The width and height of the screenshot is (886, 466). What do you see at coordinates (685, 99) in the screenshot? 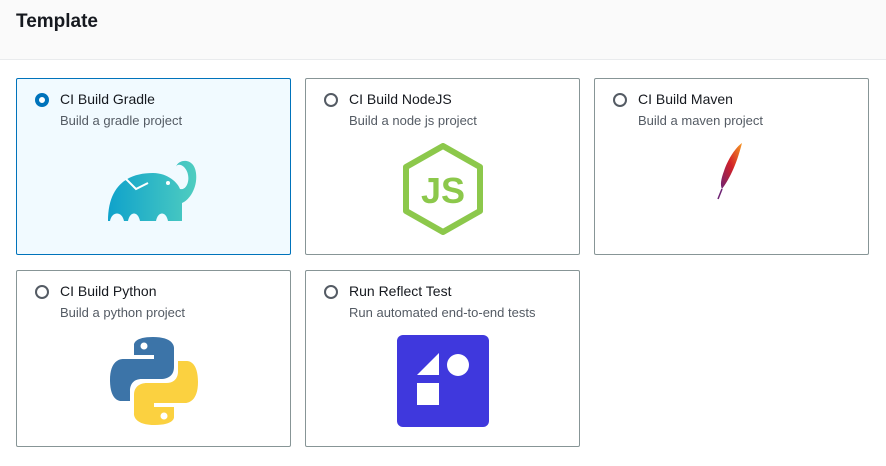
I see `template-label: CI Build Maven` at bounding box center [685, 99].